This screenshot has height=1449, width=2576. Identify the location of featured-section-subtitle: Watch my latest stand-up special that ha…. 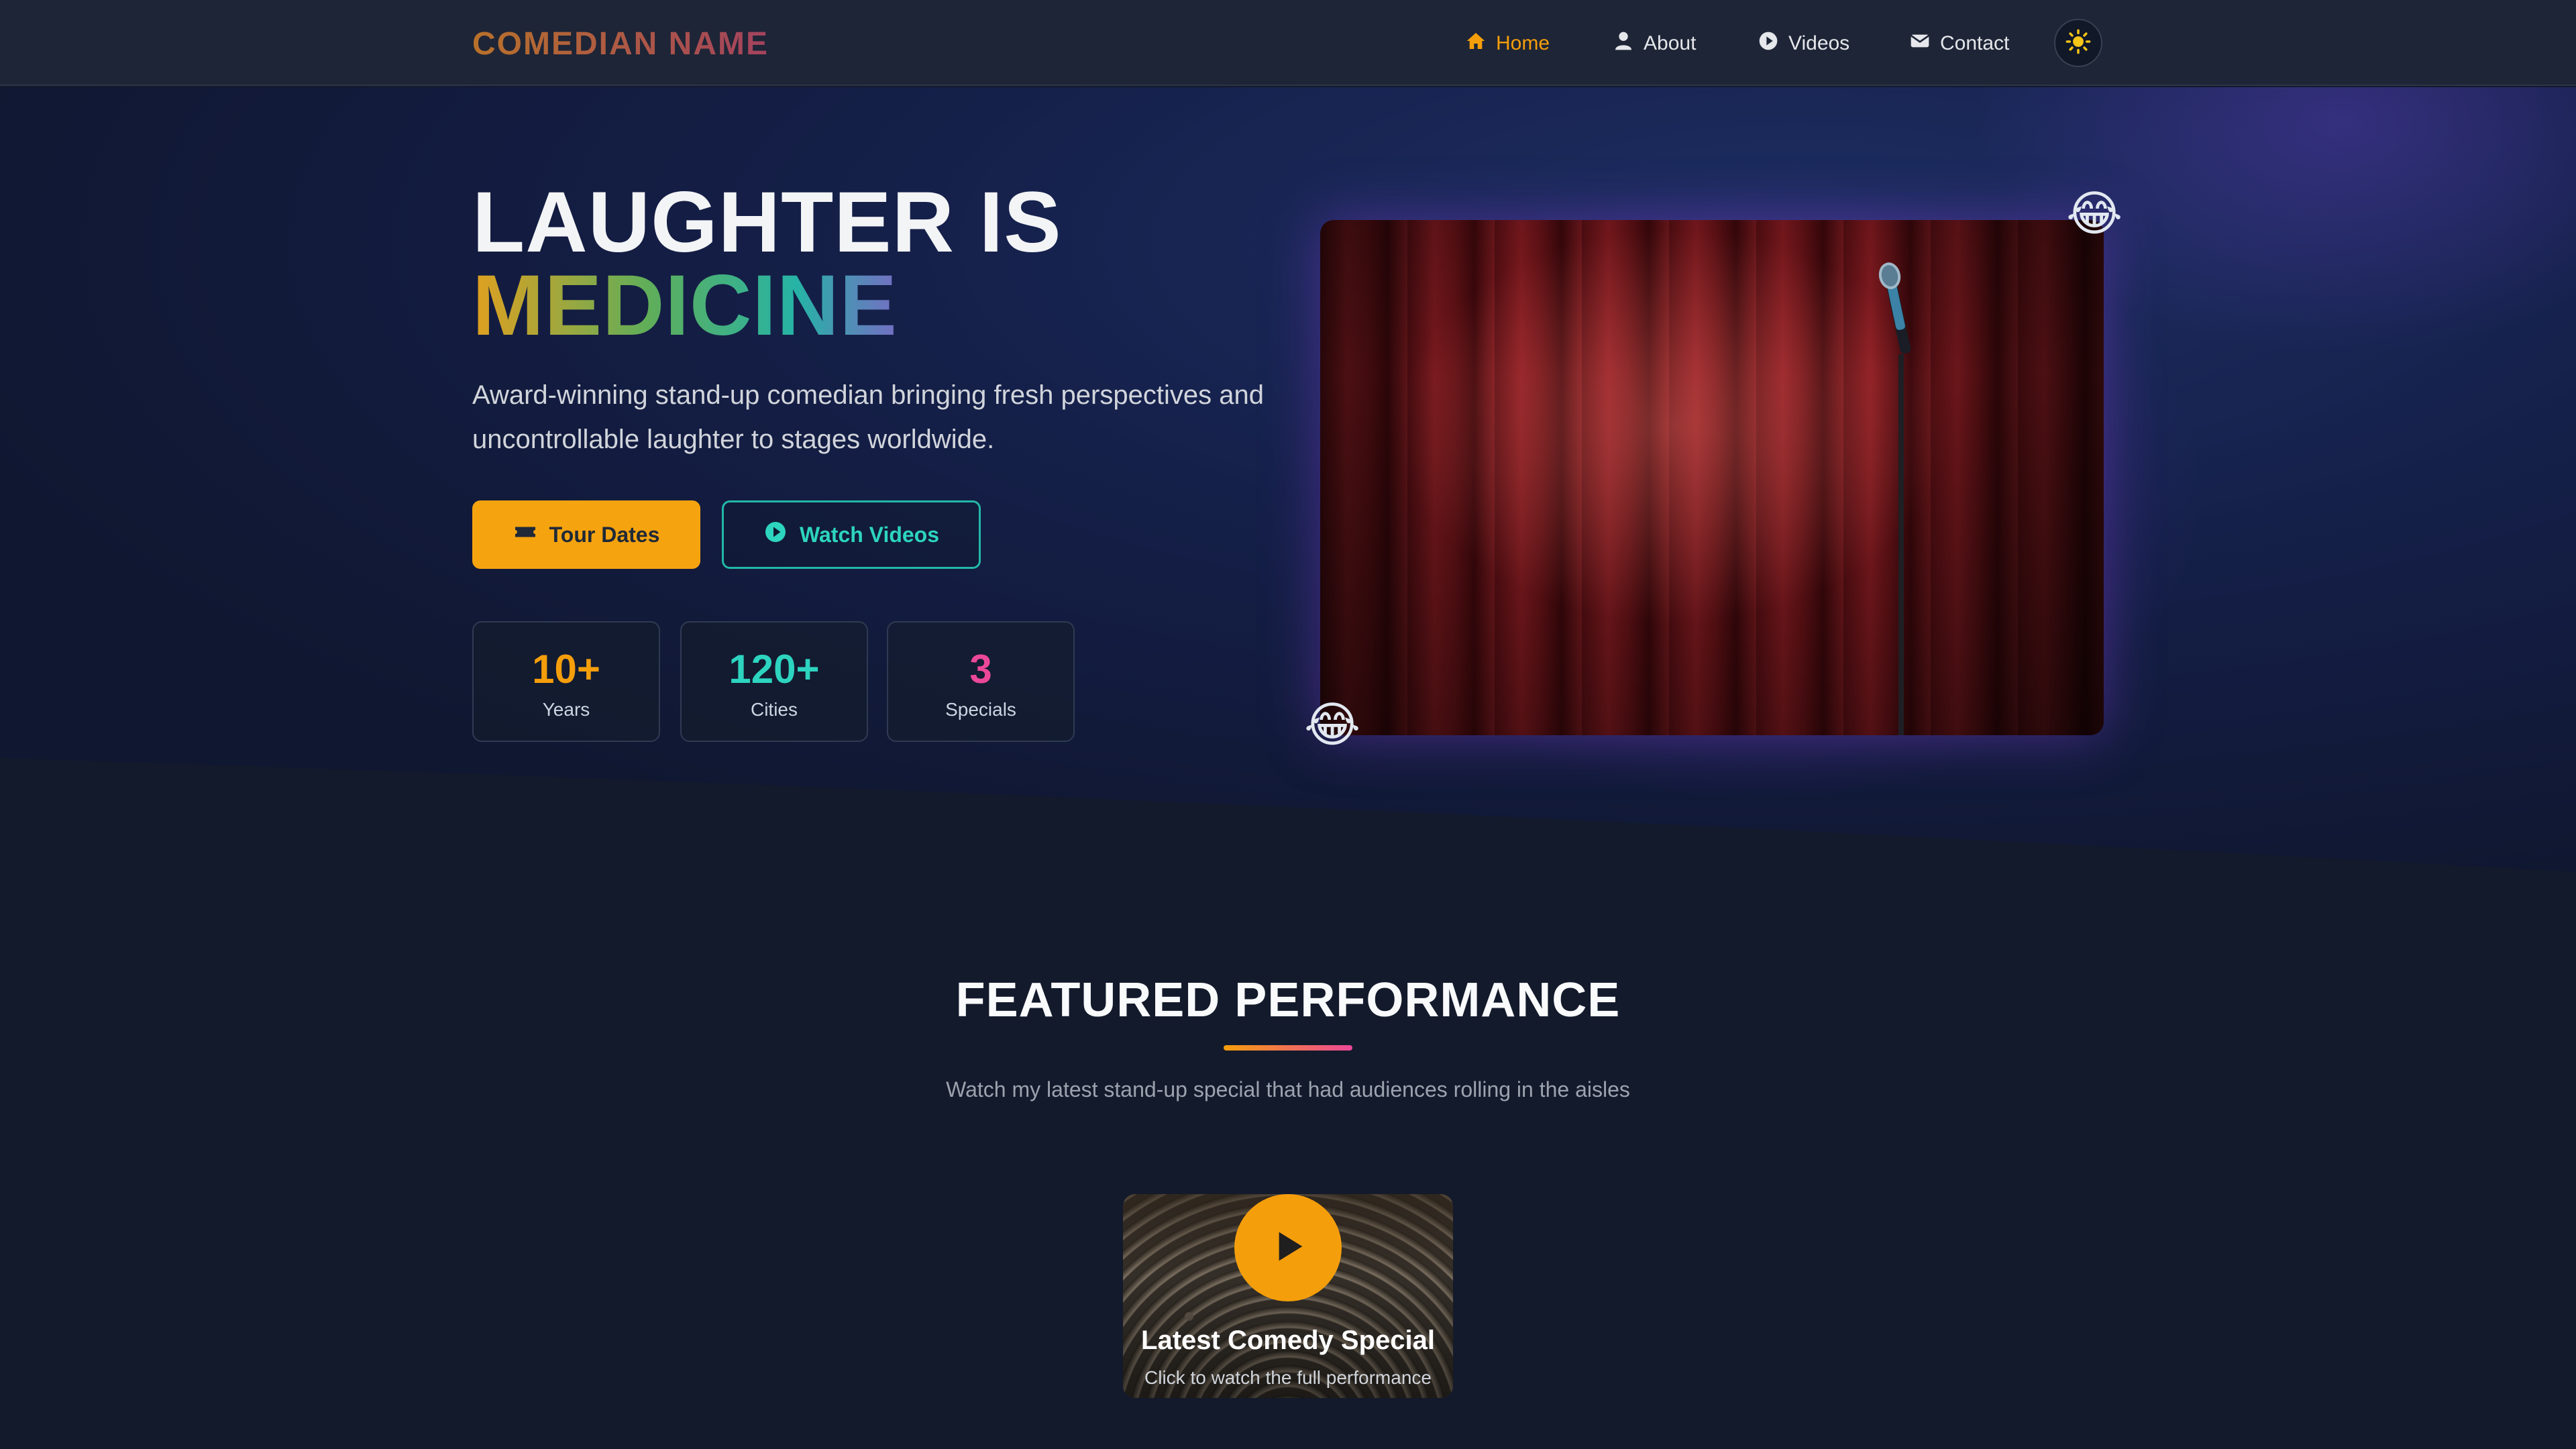
(1288, 1089).